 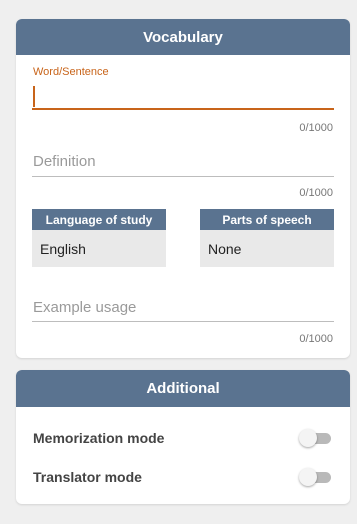 I want to click on definition-counter: 0/1000, so click(x=316, y=193).